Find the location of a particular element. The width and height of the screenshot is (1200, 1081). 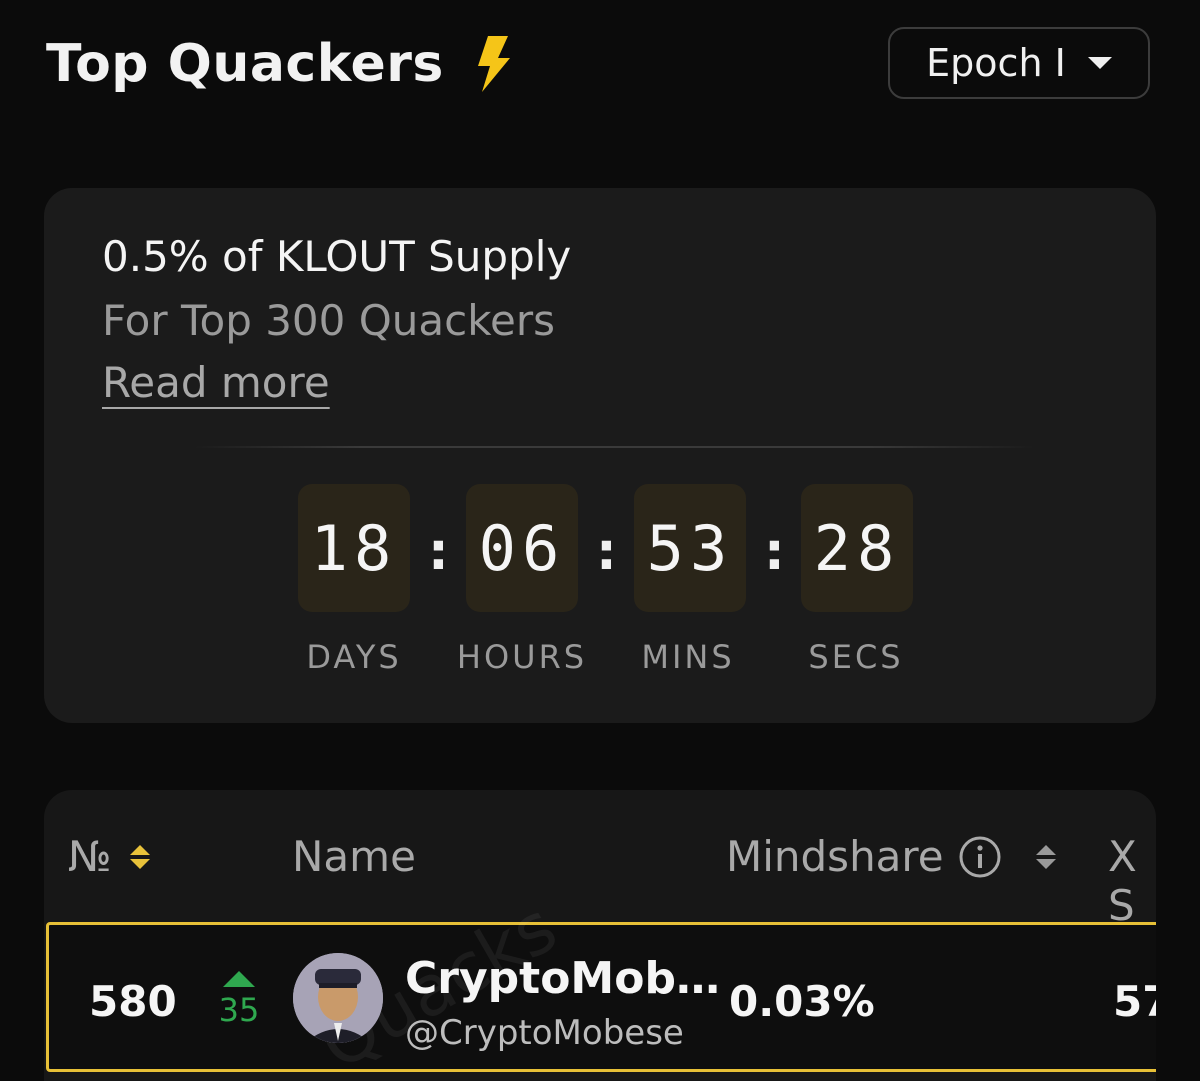

arrow-up-icon is located at coordinates (239, 979).